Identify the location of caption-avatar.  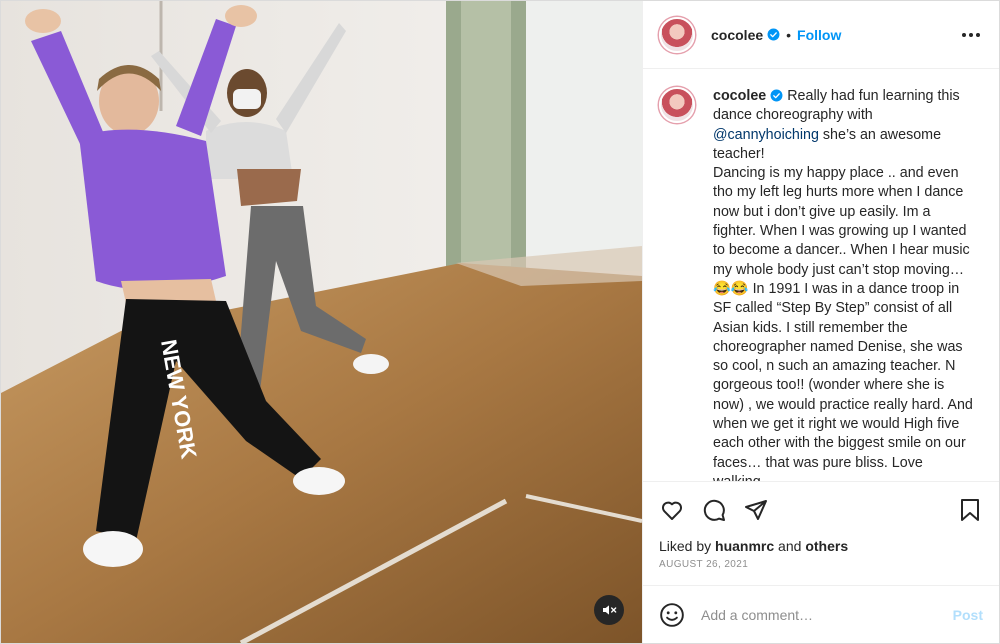
(677, 105).